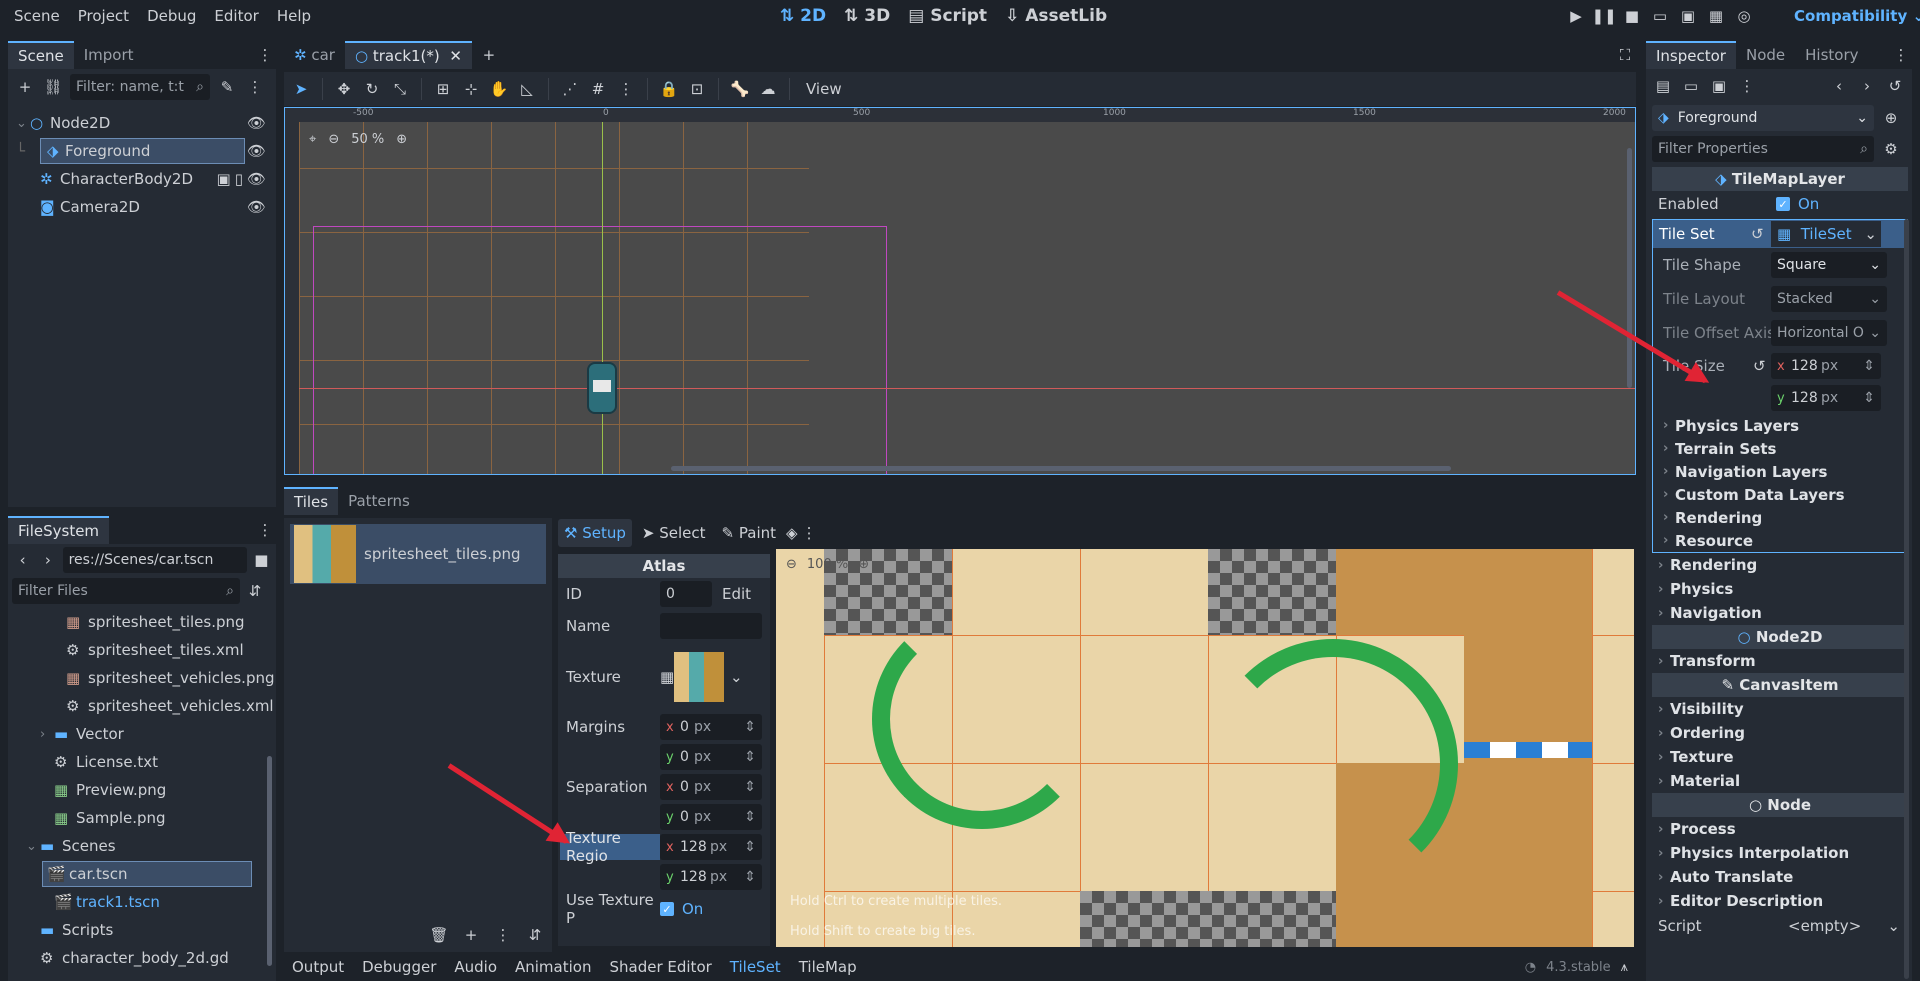 The image size is (1920, 981). I want to click on close-icon: ✕, so click(455, 56).